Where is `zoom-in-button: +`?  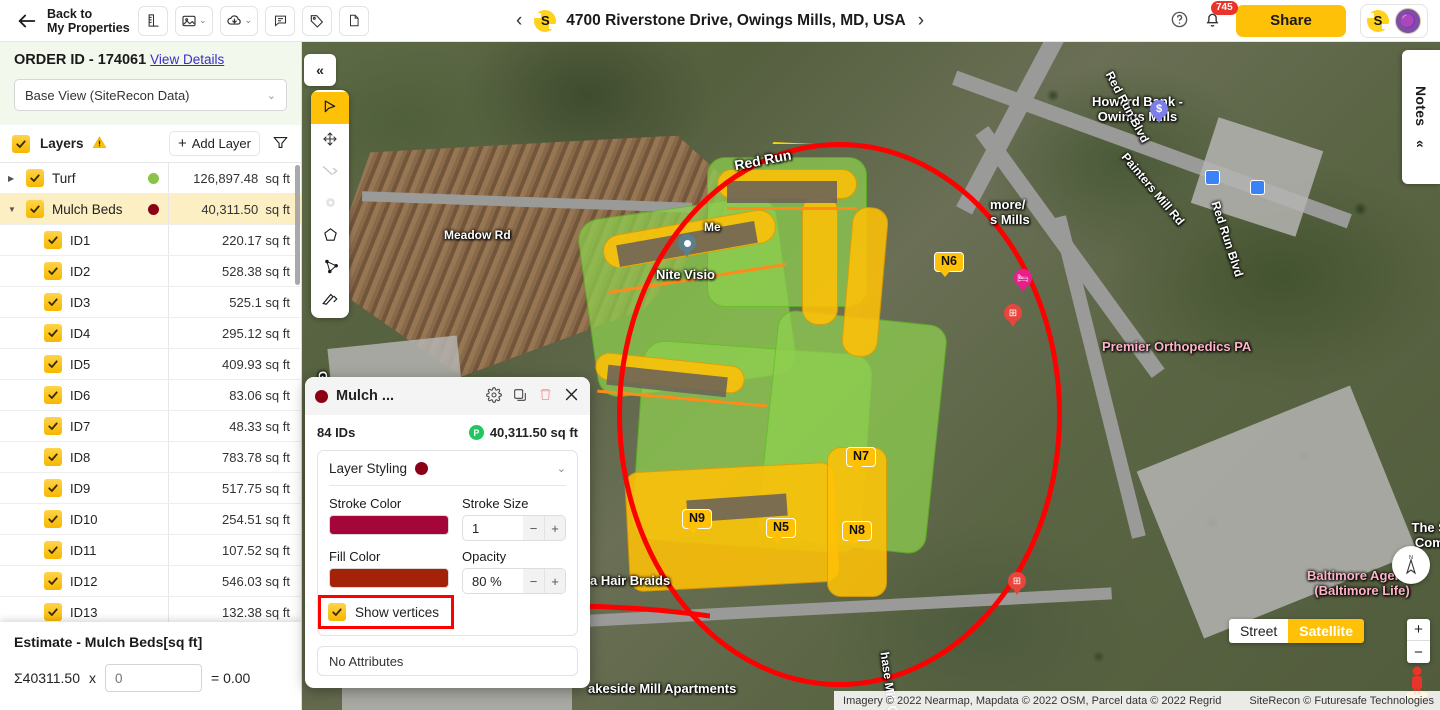
zoom-in-button: + is located at coordinates (1418, 630).